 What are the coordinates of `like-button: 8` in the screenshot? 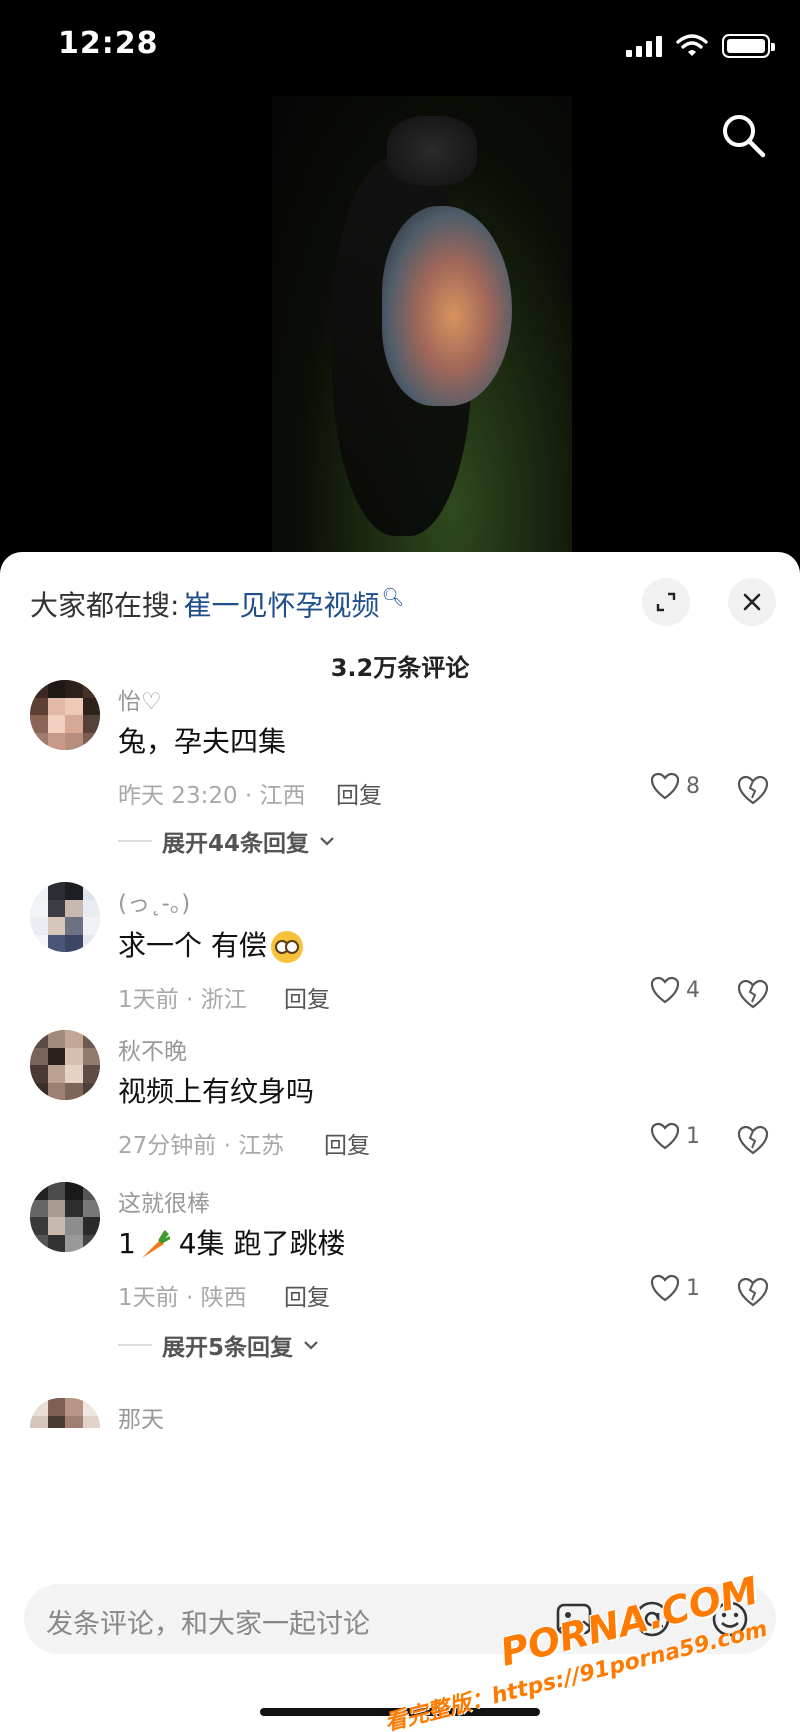 It's located at (675, 786).